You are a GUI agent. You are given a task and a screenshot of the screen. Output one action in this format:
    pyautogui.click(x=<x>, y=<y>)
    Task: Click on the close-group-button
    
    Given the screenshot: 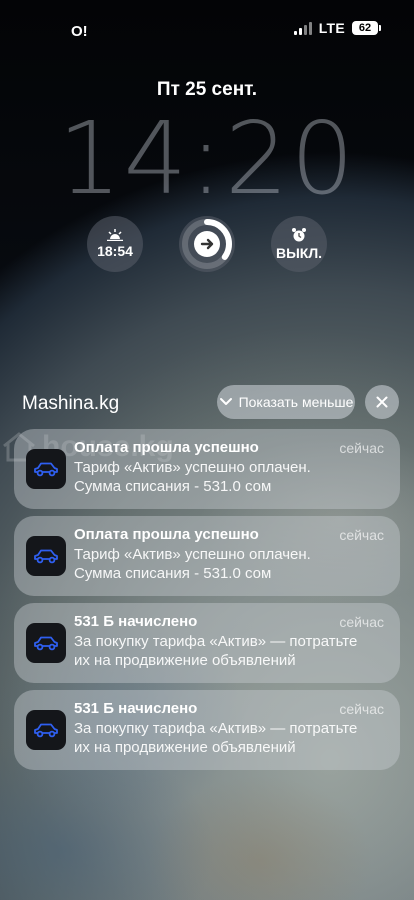 What is the action you would take?
    pyautogui.click(x=382, y=402)
    